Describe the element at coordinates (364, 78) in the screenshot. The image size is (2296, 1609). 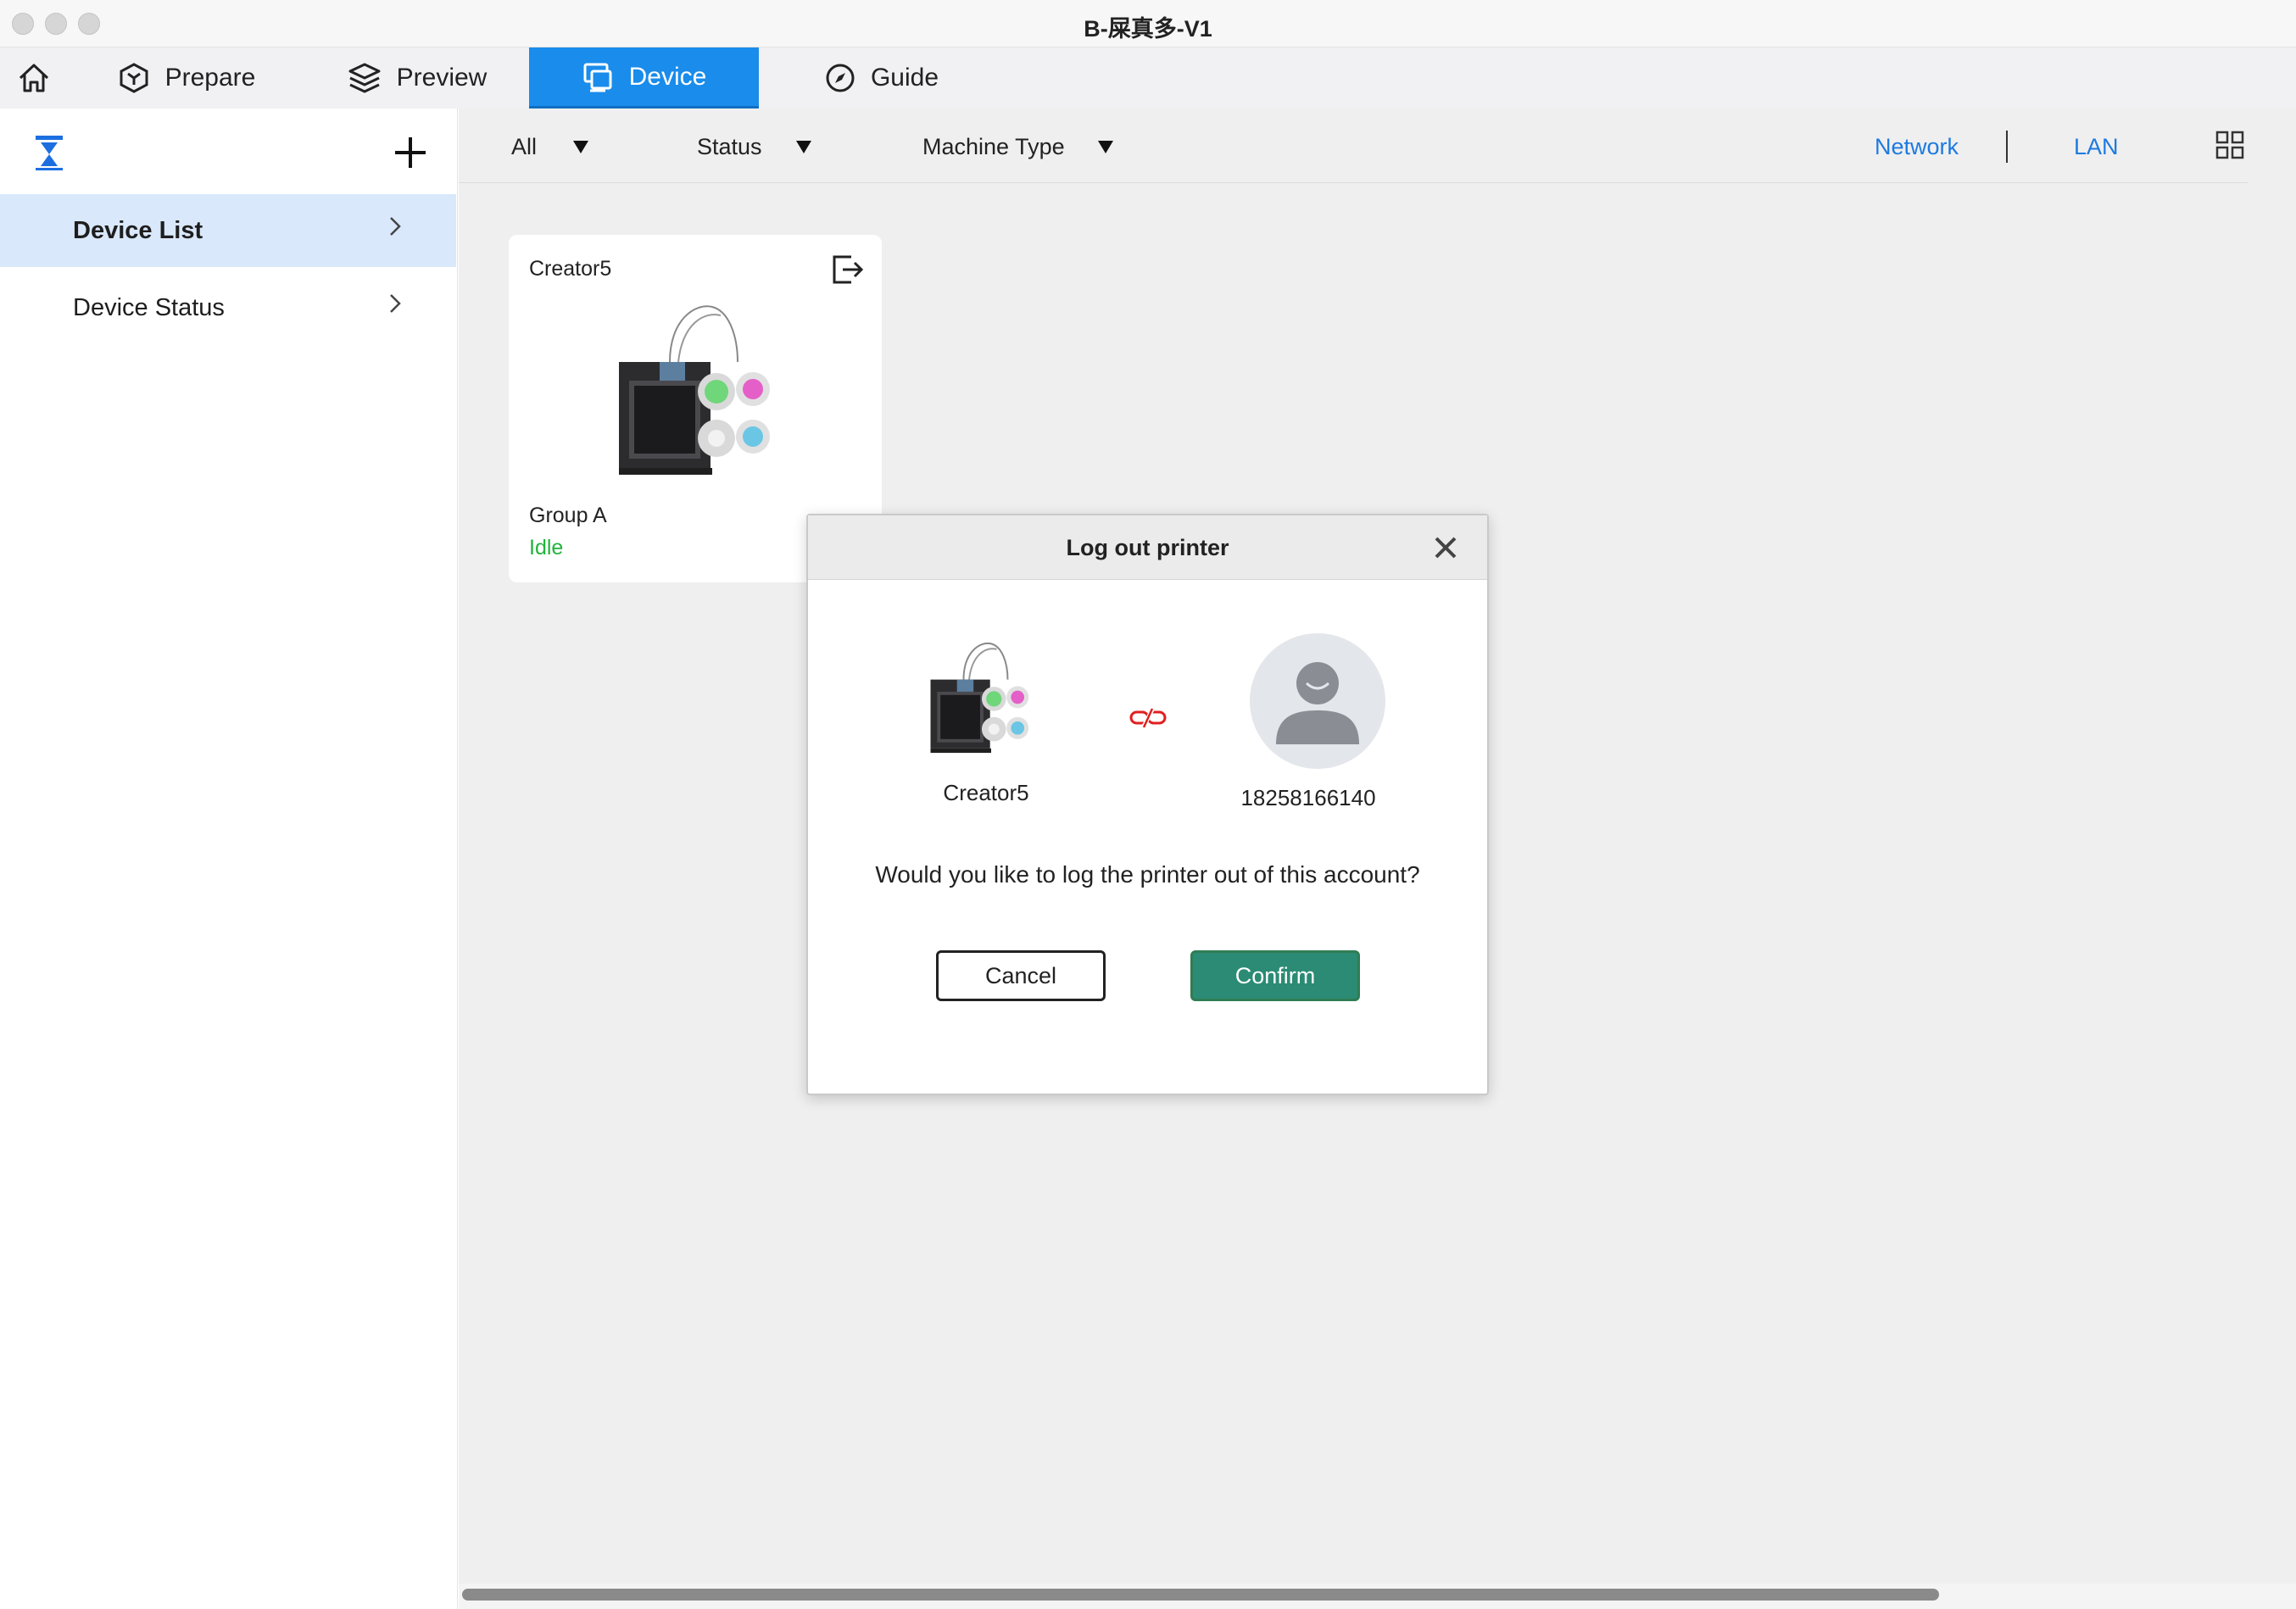
I see `layers-icon` at that location.